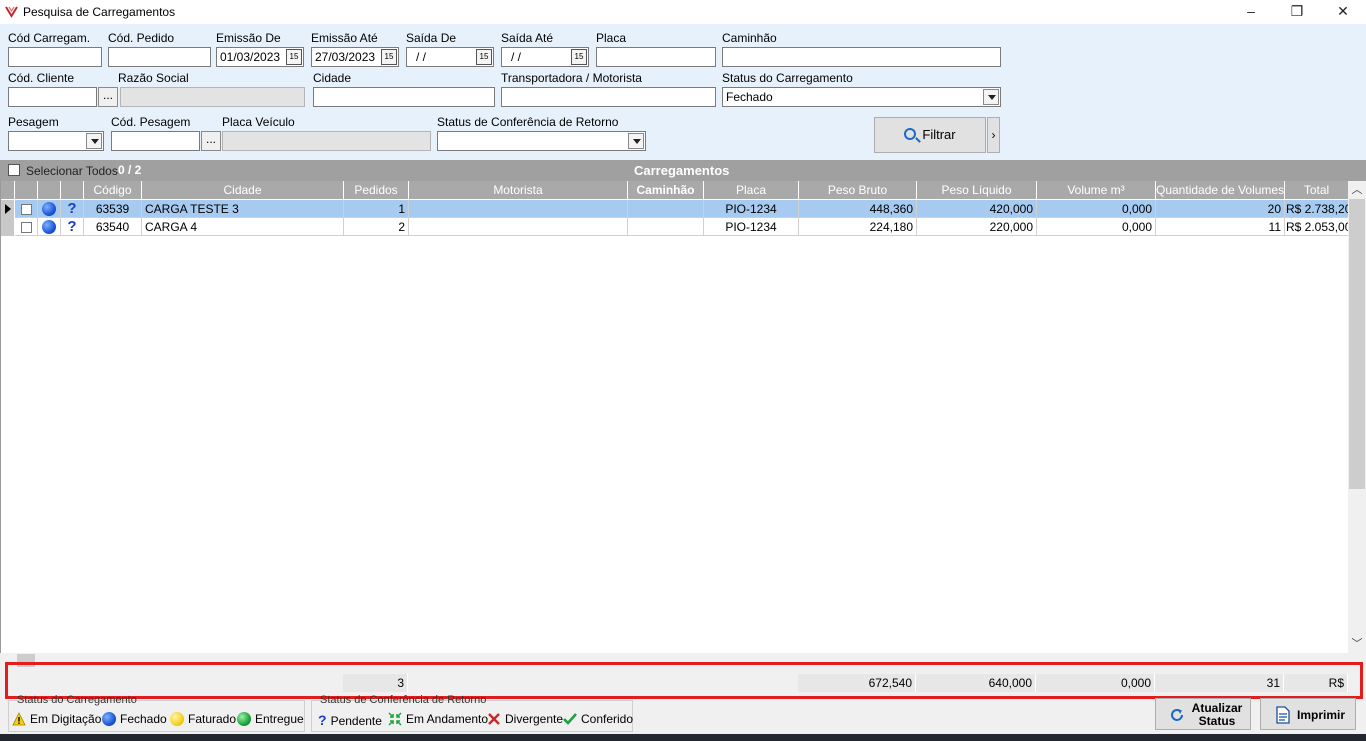  What do you see at coordinates (751, 190) in the screenshot?
I see `col-header-placa: Placa` at bounding box center [751, 190].